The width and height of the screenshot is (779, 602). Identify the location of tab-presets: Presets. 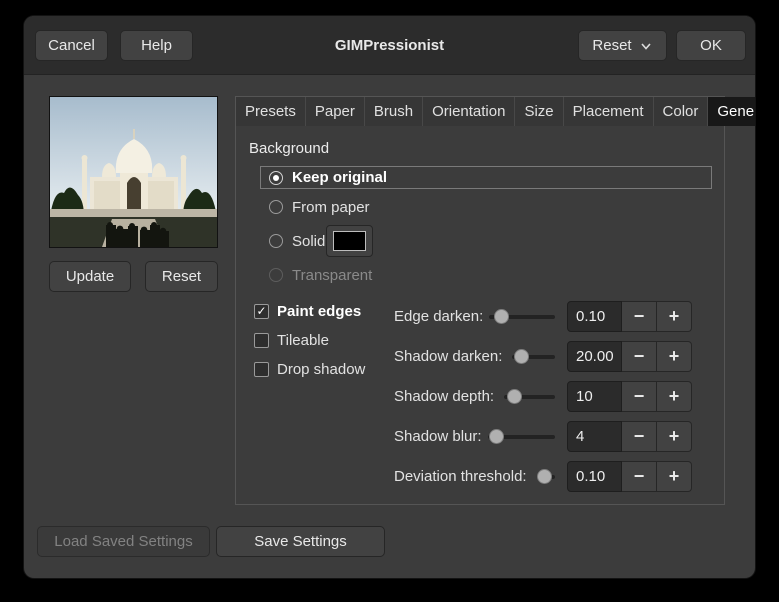
(271, 111).